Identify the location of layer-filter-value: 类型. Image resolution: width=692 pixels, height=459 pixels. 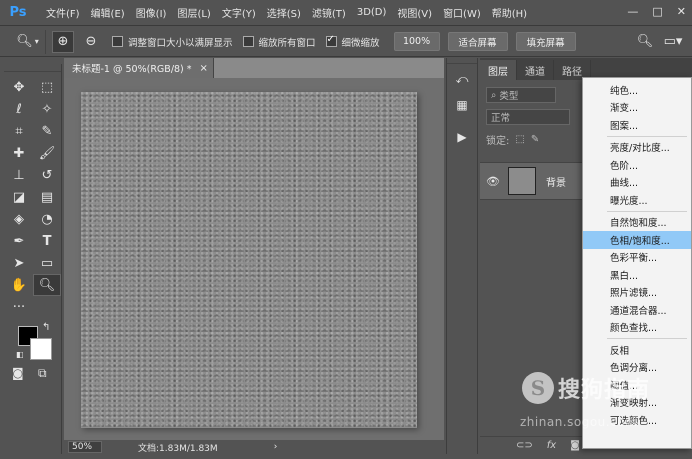
(509, 96).